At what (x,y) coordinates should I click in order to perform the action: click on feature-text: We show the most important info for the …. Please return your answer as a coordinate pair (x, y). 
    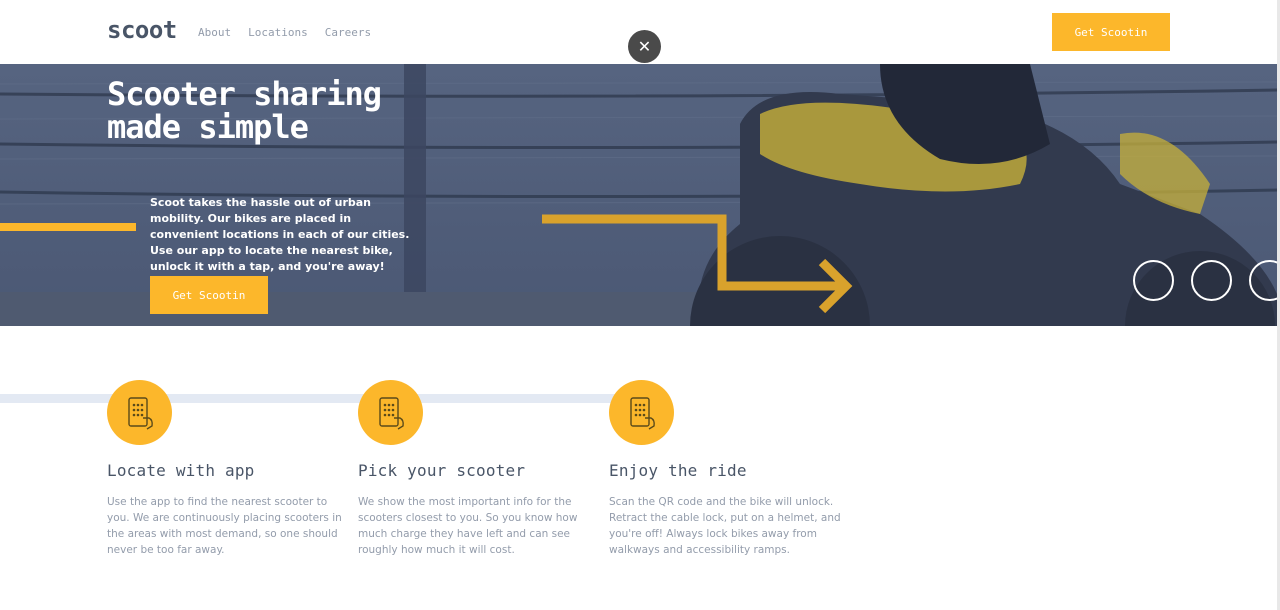
    Looking at the image, I should click on (468, 526).